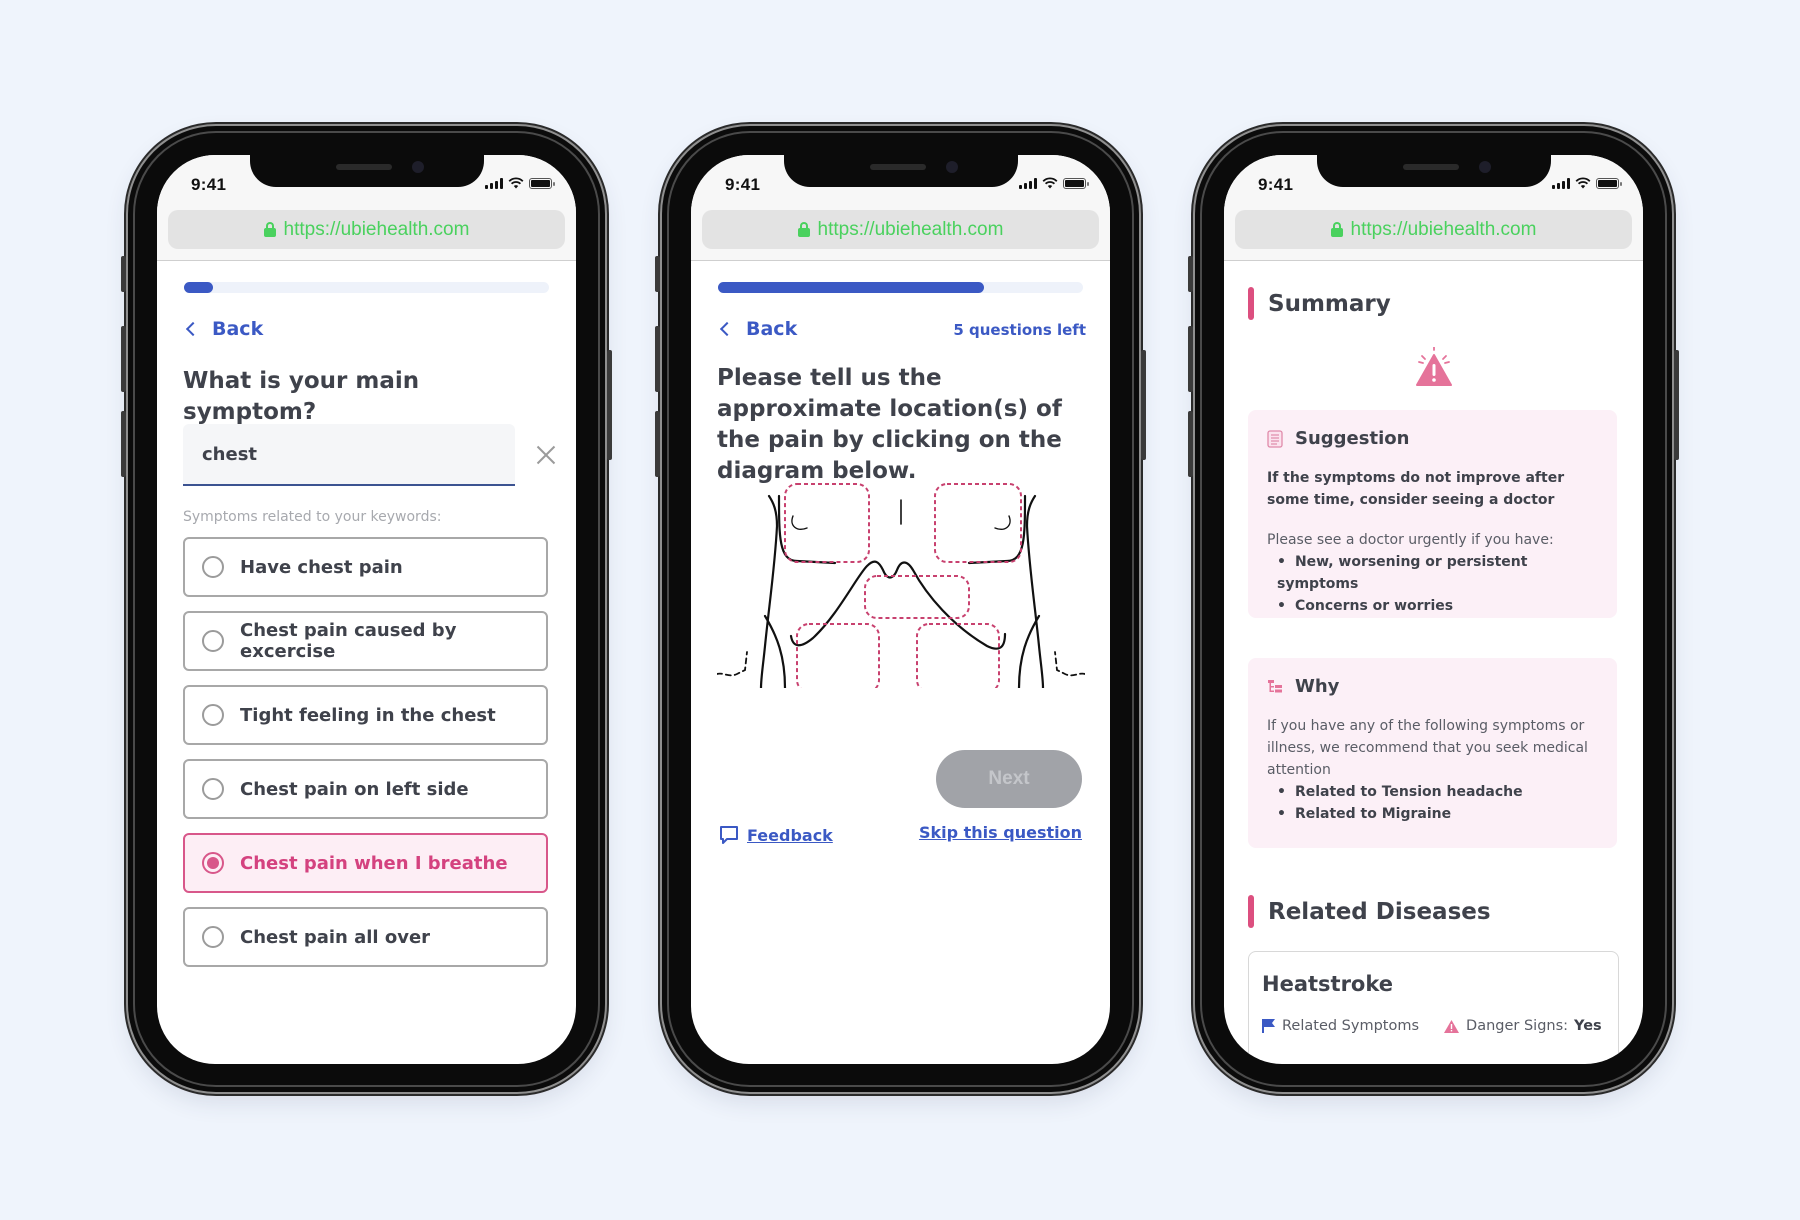 This screenshot has width=1800, height=1220. What do you see at coordinates (546, 455) in the screenshot?
I see `close-icon` at bounding box center [546, 455].